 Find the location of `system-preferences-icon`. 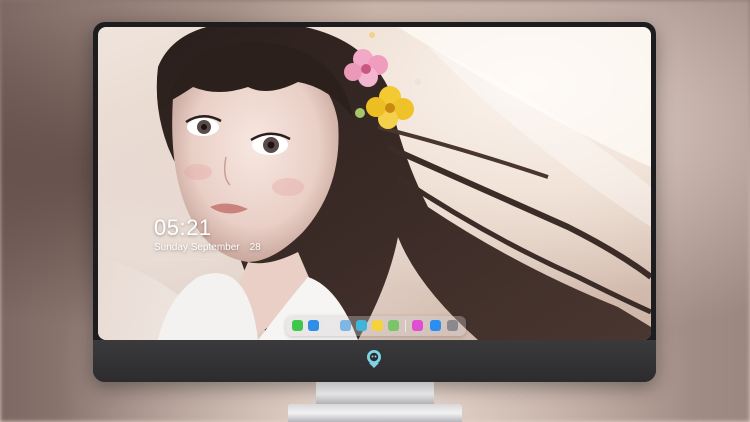

system-preferences-icon is located at coordinates (452, 325).